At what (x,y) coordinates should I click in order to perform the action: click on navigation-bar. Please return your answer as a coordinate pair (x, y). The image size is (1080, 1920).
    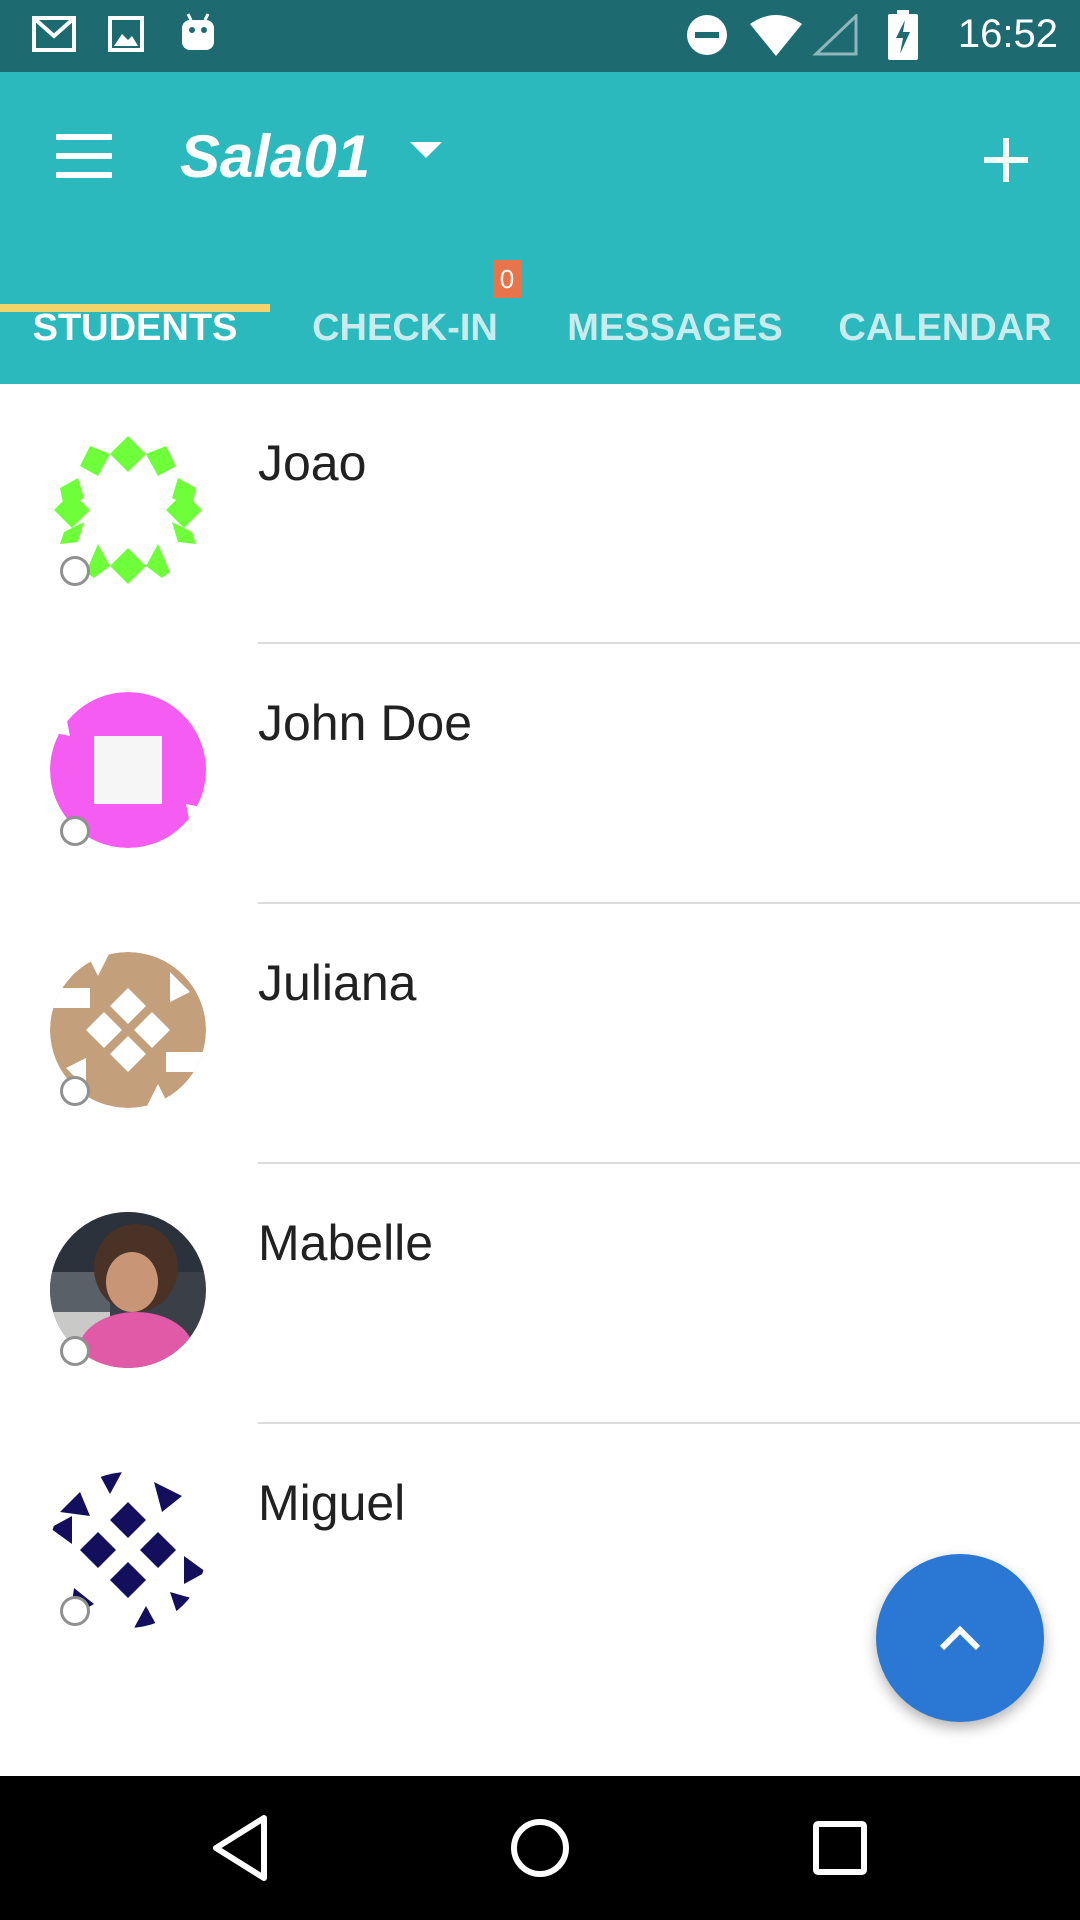
    Looking at the image, I should click on (540, 1848).